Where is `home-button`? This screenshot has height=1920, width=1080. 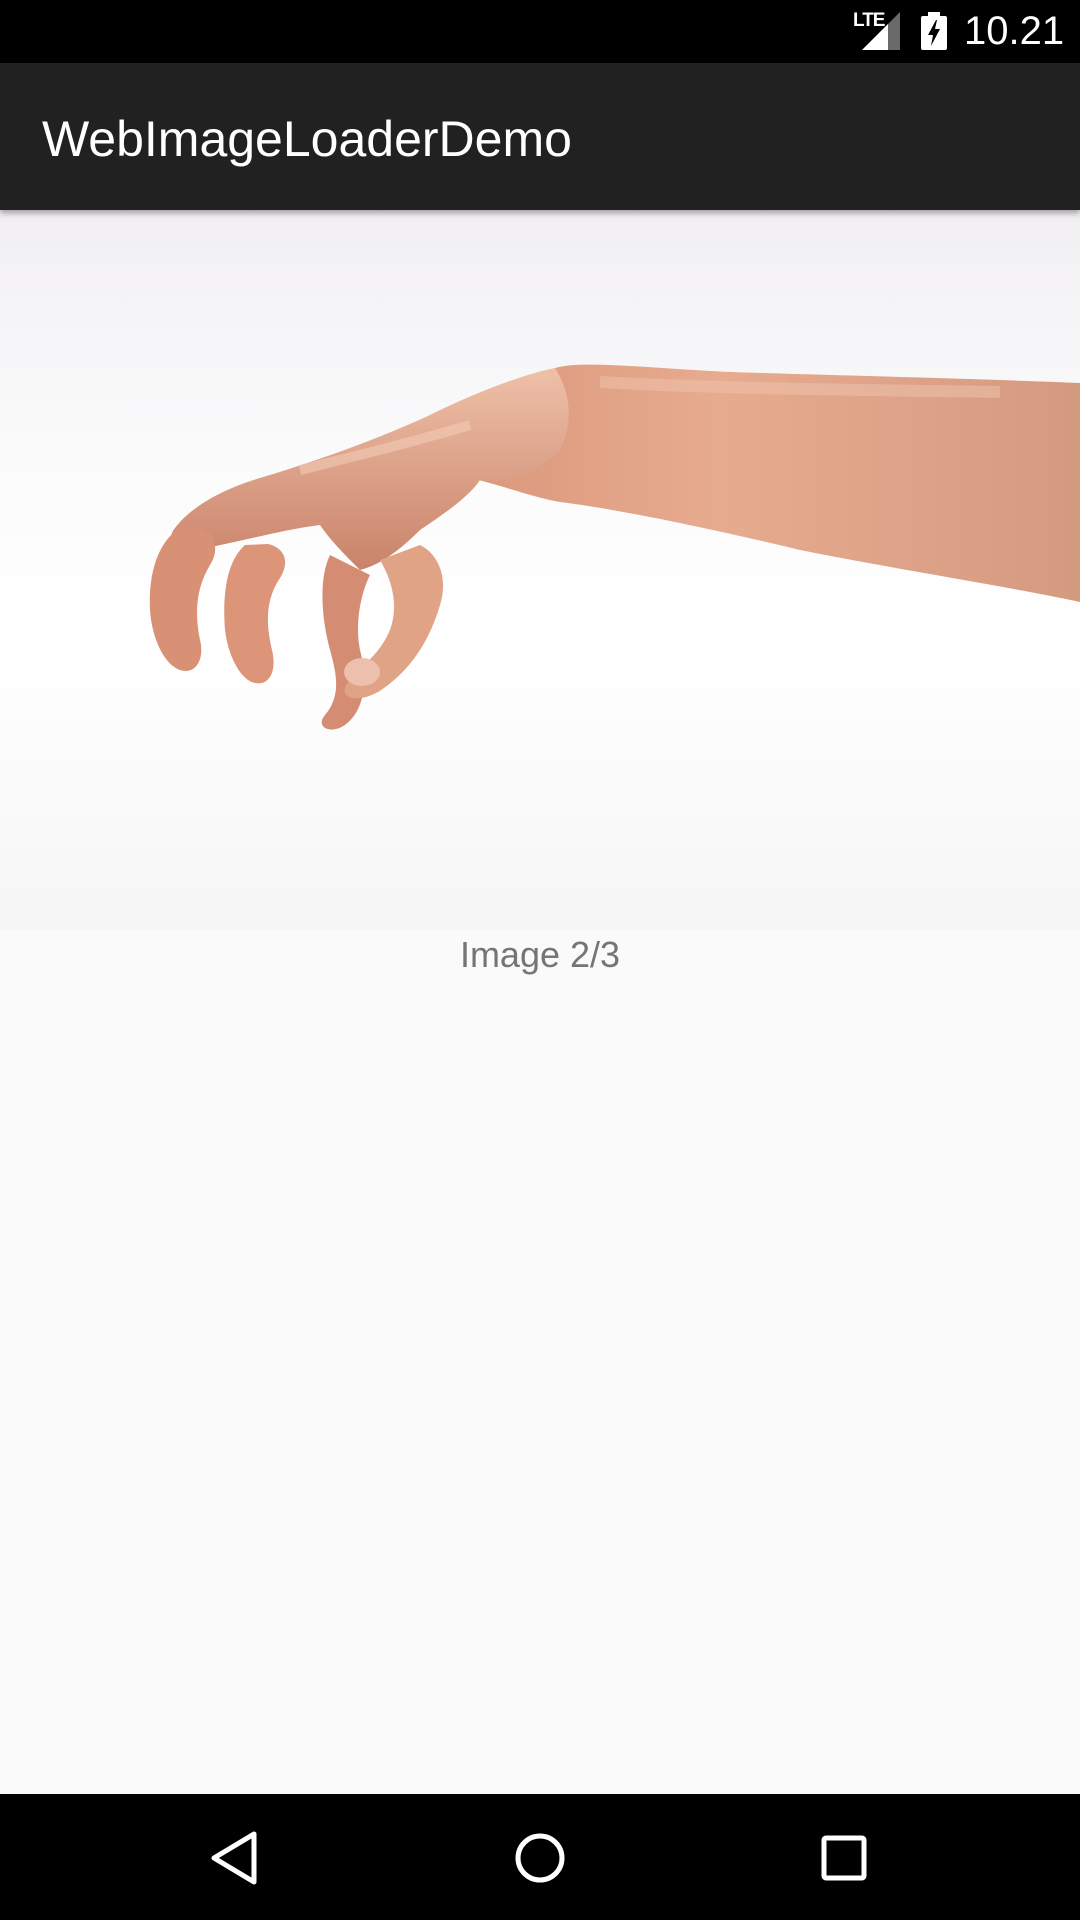
home-button is located at coordinates (540, 1858).